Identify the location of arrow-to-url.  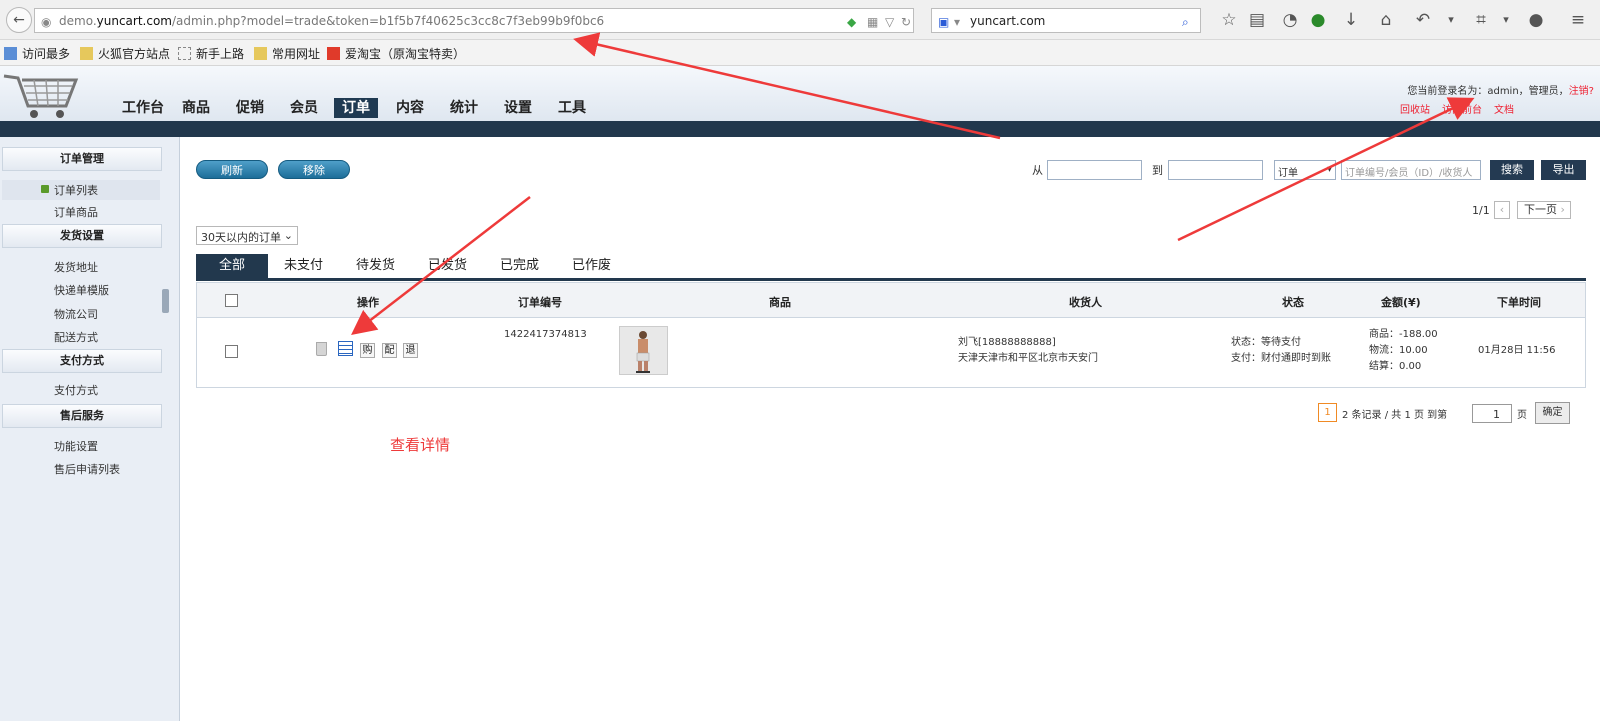
(787, 86).